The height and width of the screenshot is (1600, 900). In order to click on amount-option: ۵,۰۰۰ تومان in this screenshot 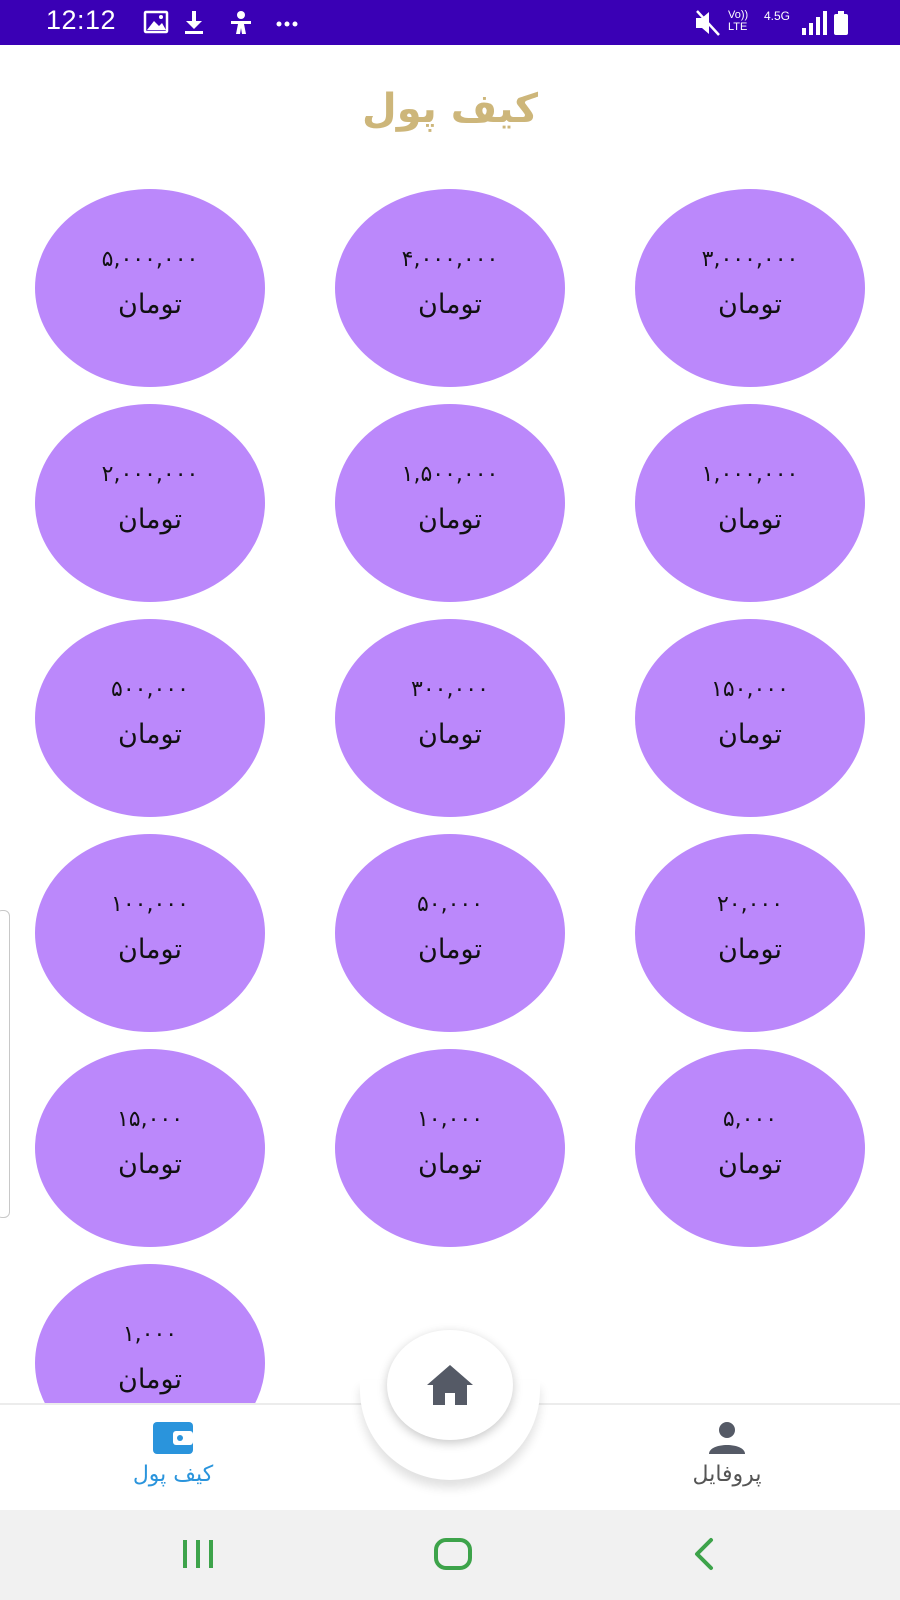, I will do `click(750, 1148)`.